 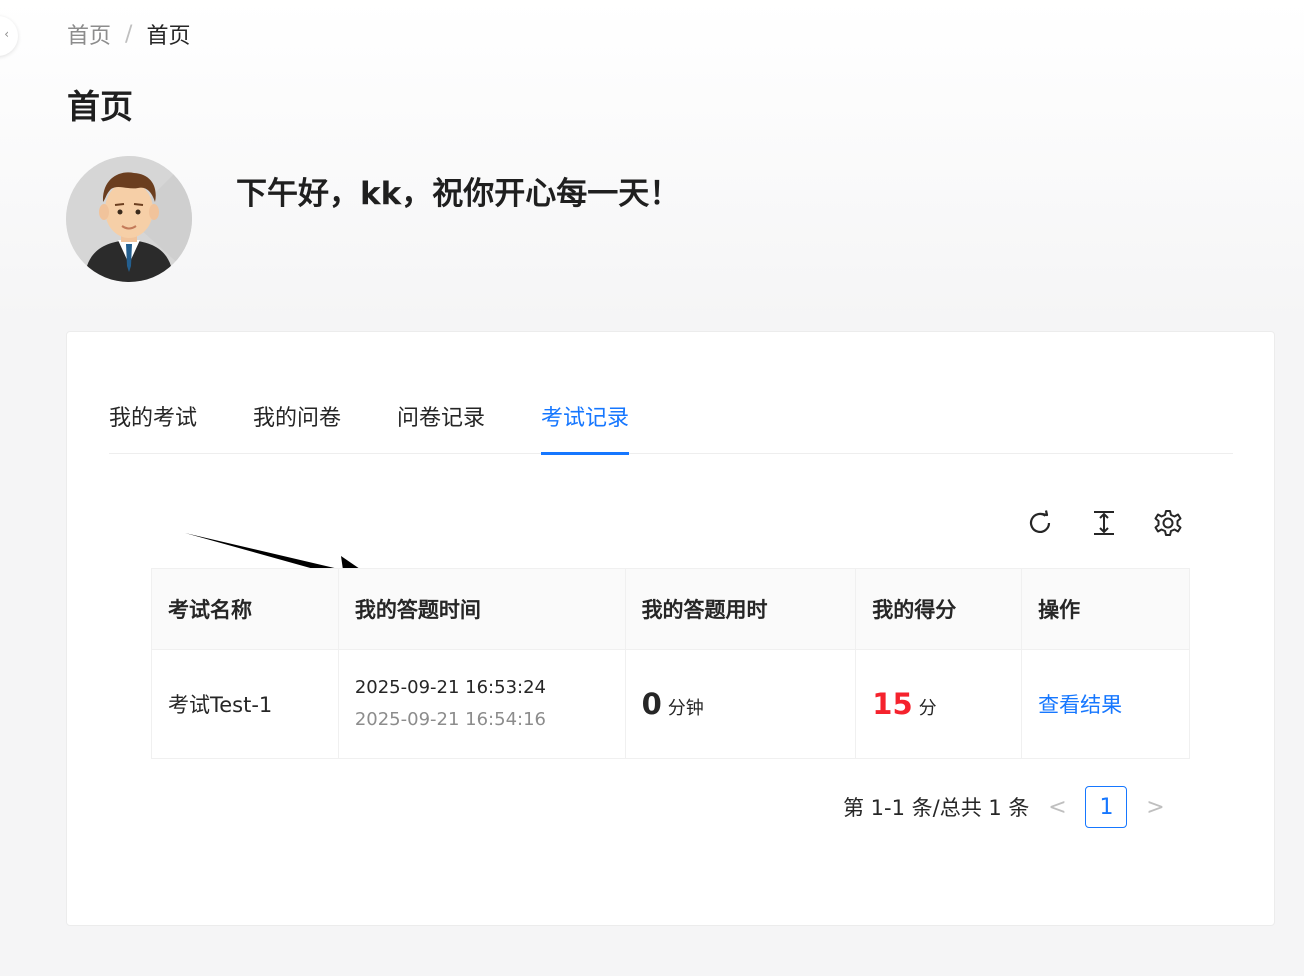 I want to click on greeting-text: 下午好，kk，祝你开心每一天！, so click(x=458, y=194).